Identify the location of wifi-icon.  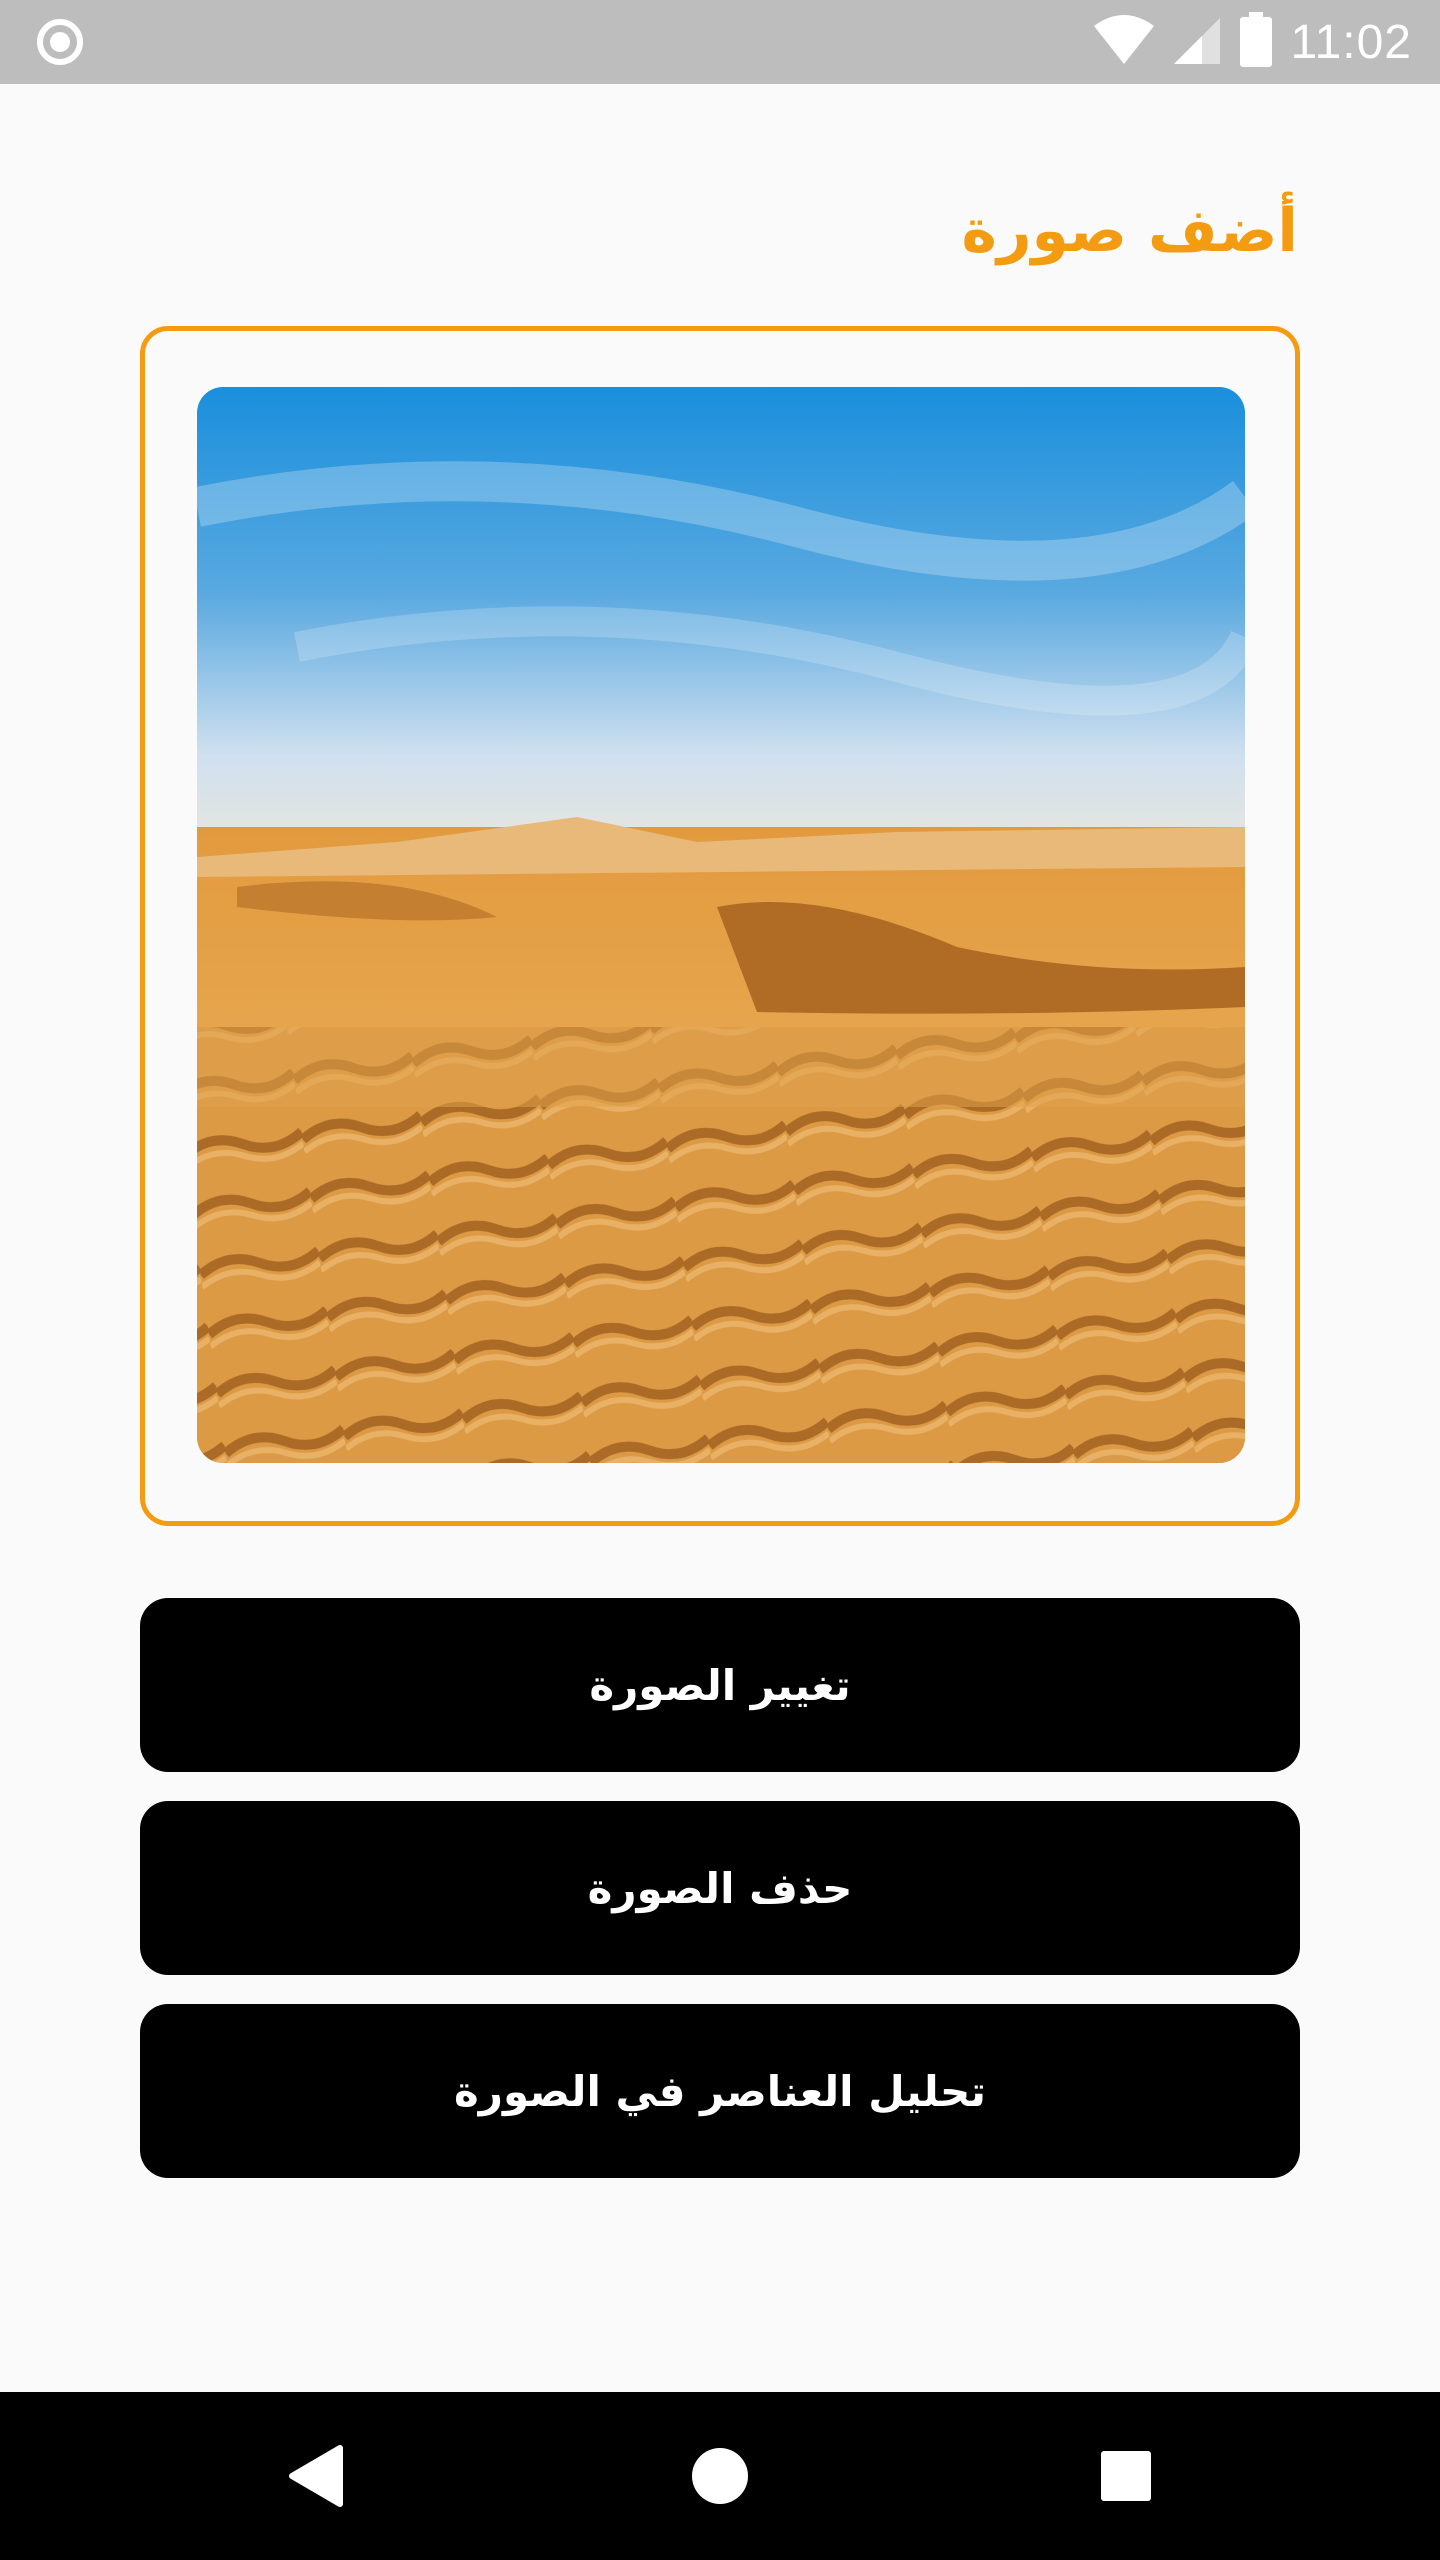
(1124, 42).